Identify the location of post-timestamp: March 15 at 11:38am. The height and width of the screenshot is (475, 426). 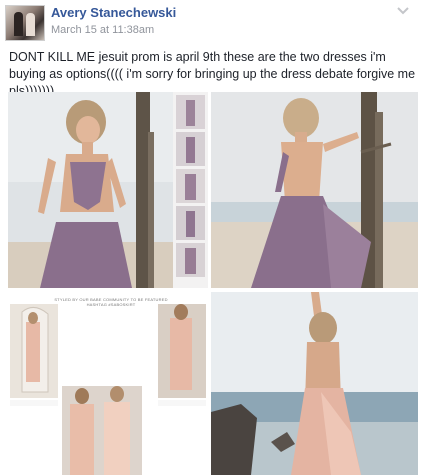
(102, 30).